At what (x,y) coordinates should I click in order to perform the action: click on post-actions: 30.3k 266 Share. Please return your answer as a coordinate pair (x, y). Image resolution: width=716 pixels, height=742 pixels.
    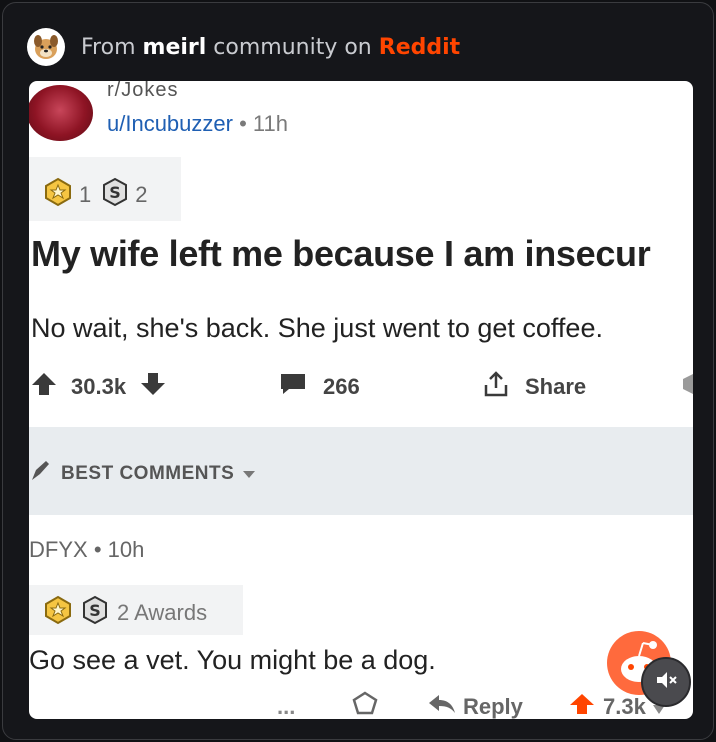
    Looking at the image, I should click on (361, 387).